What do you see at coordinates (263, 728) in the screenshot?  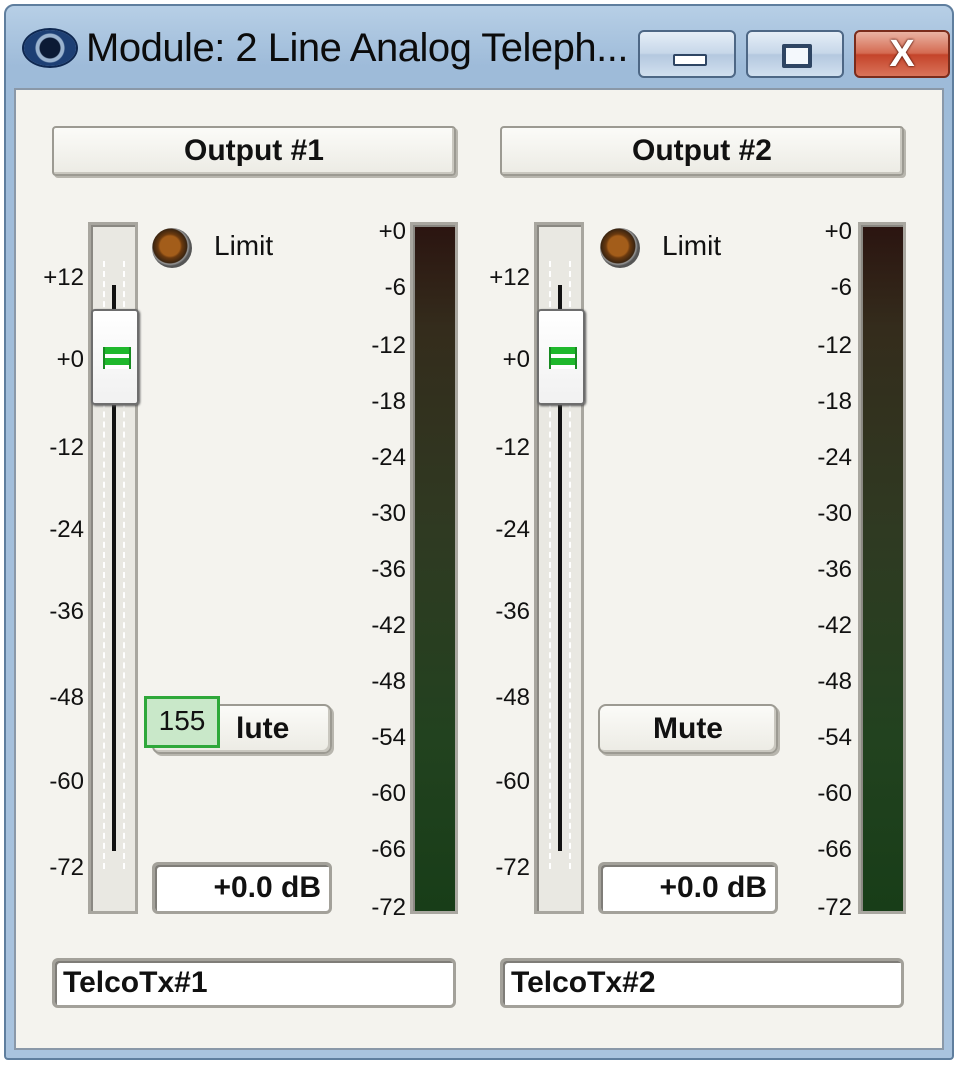 I see `output-1-mute-label: lute` at bounding box center [263, 728].